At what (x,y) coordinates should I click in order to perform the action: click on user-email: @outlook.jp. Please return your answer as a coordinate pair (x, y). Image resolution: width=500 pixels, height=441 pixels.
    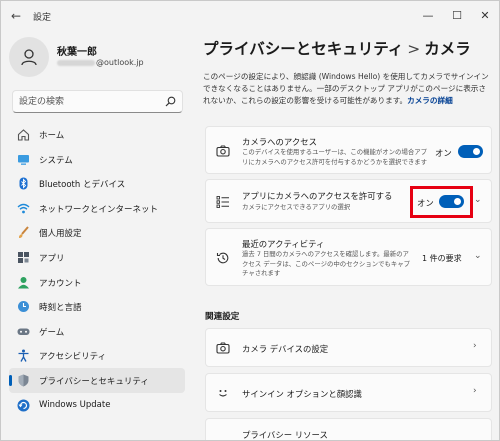
    Looking at the image, I should click on (100, 62).